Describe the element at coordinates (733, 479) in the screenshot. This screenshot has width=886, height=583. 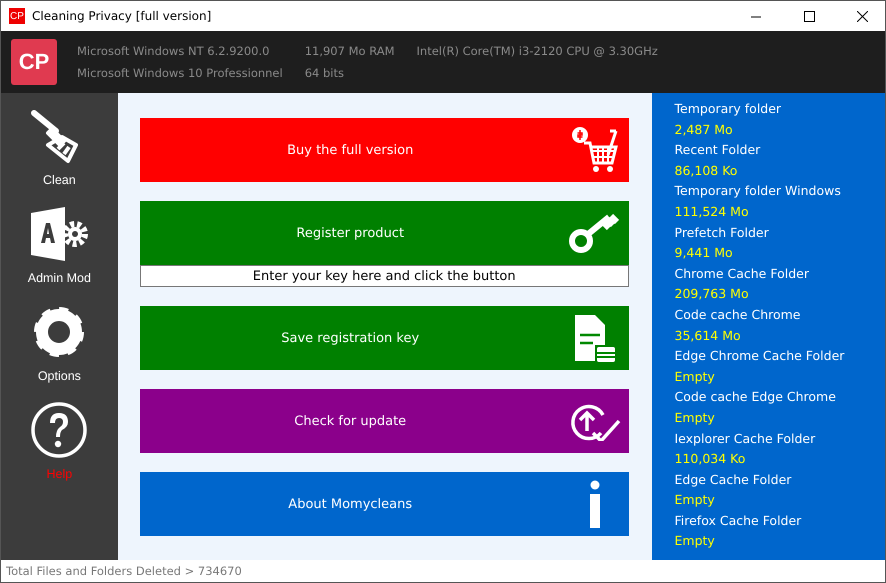
I see `folder-name: Edge Cache Folder` at that location.